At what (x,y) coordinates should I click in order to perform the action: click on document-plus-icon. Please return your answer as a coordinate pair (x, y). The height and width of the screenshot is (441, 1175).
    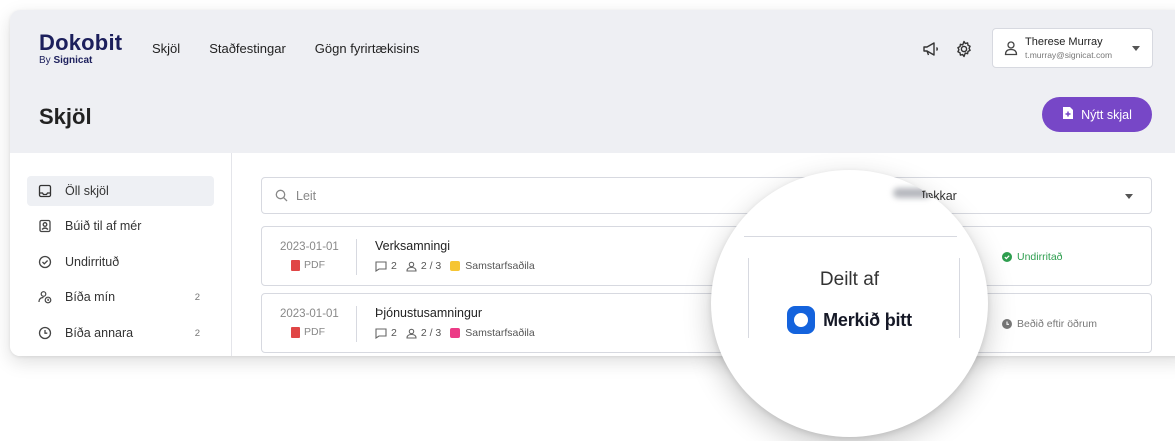
    Looking at the image, I should click on (1068, 114).